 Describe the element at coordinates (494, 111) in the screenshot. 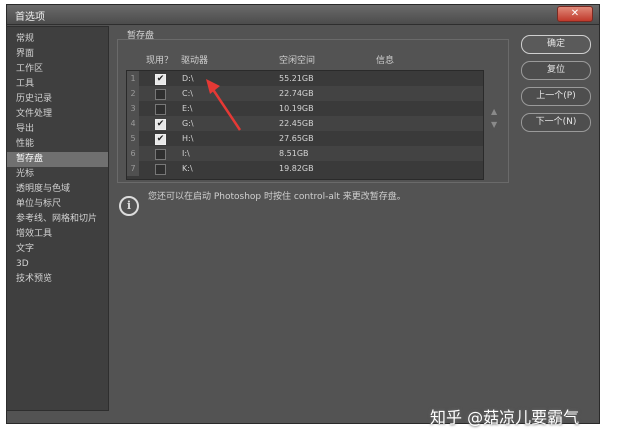

I see `move-up-icon: ▲` at that location.